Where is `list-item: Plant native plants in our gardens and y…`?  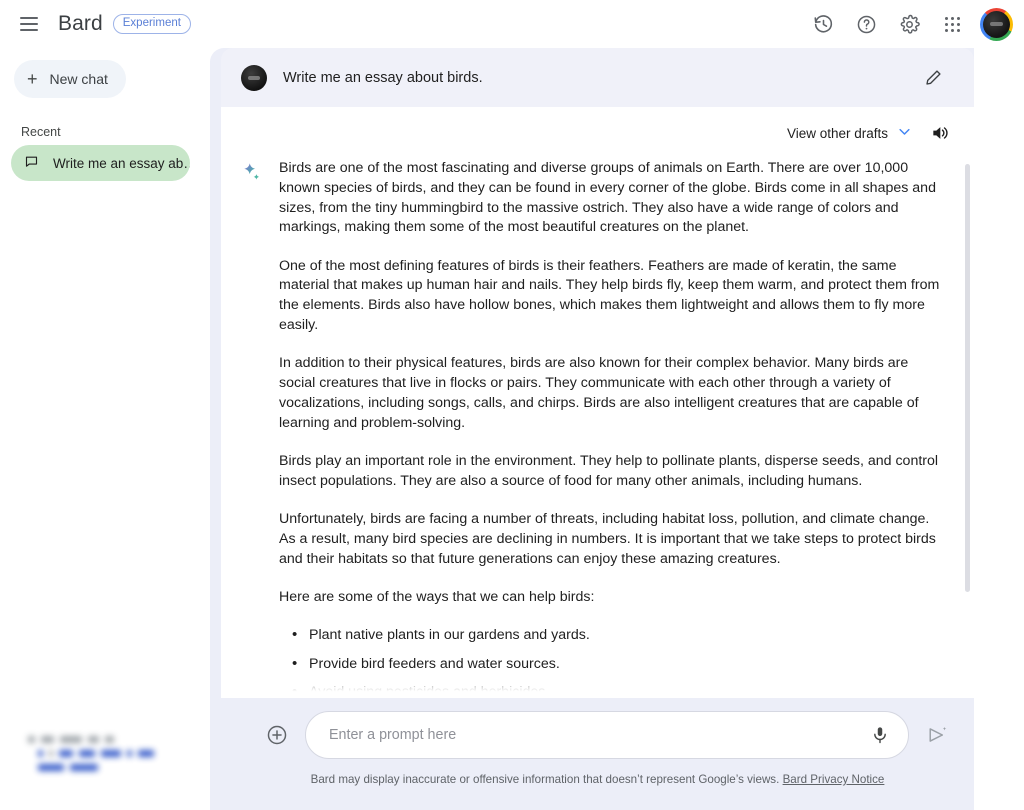
list-item: Plant native plants in our gardens and y… is located at coordinates (612, 635).